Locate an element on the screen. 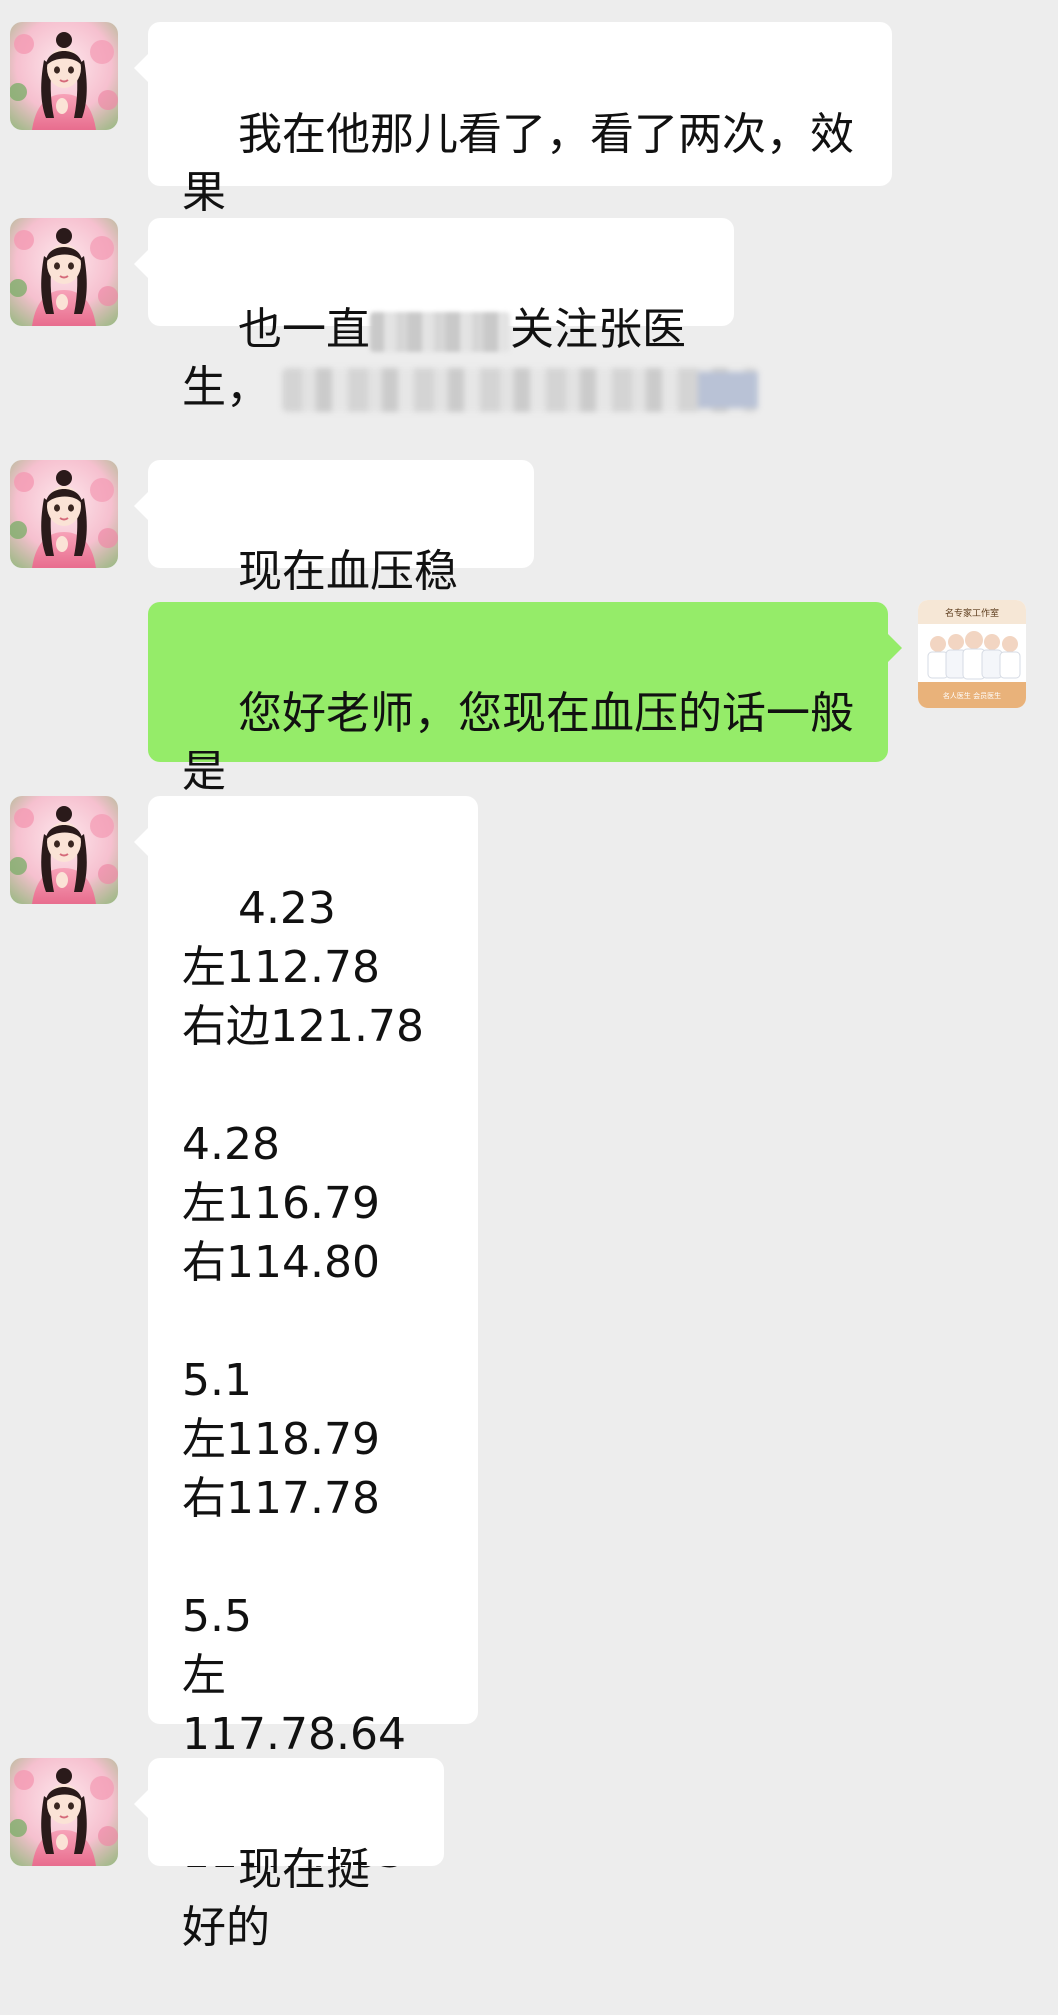 Image resolution: width=1058 pixels, height=2015 pixels. doctor-team-icon: 名专家工作室 名人医生 会员医生 is located at coordinates (972, 654).